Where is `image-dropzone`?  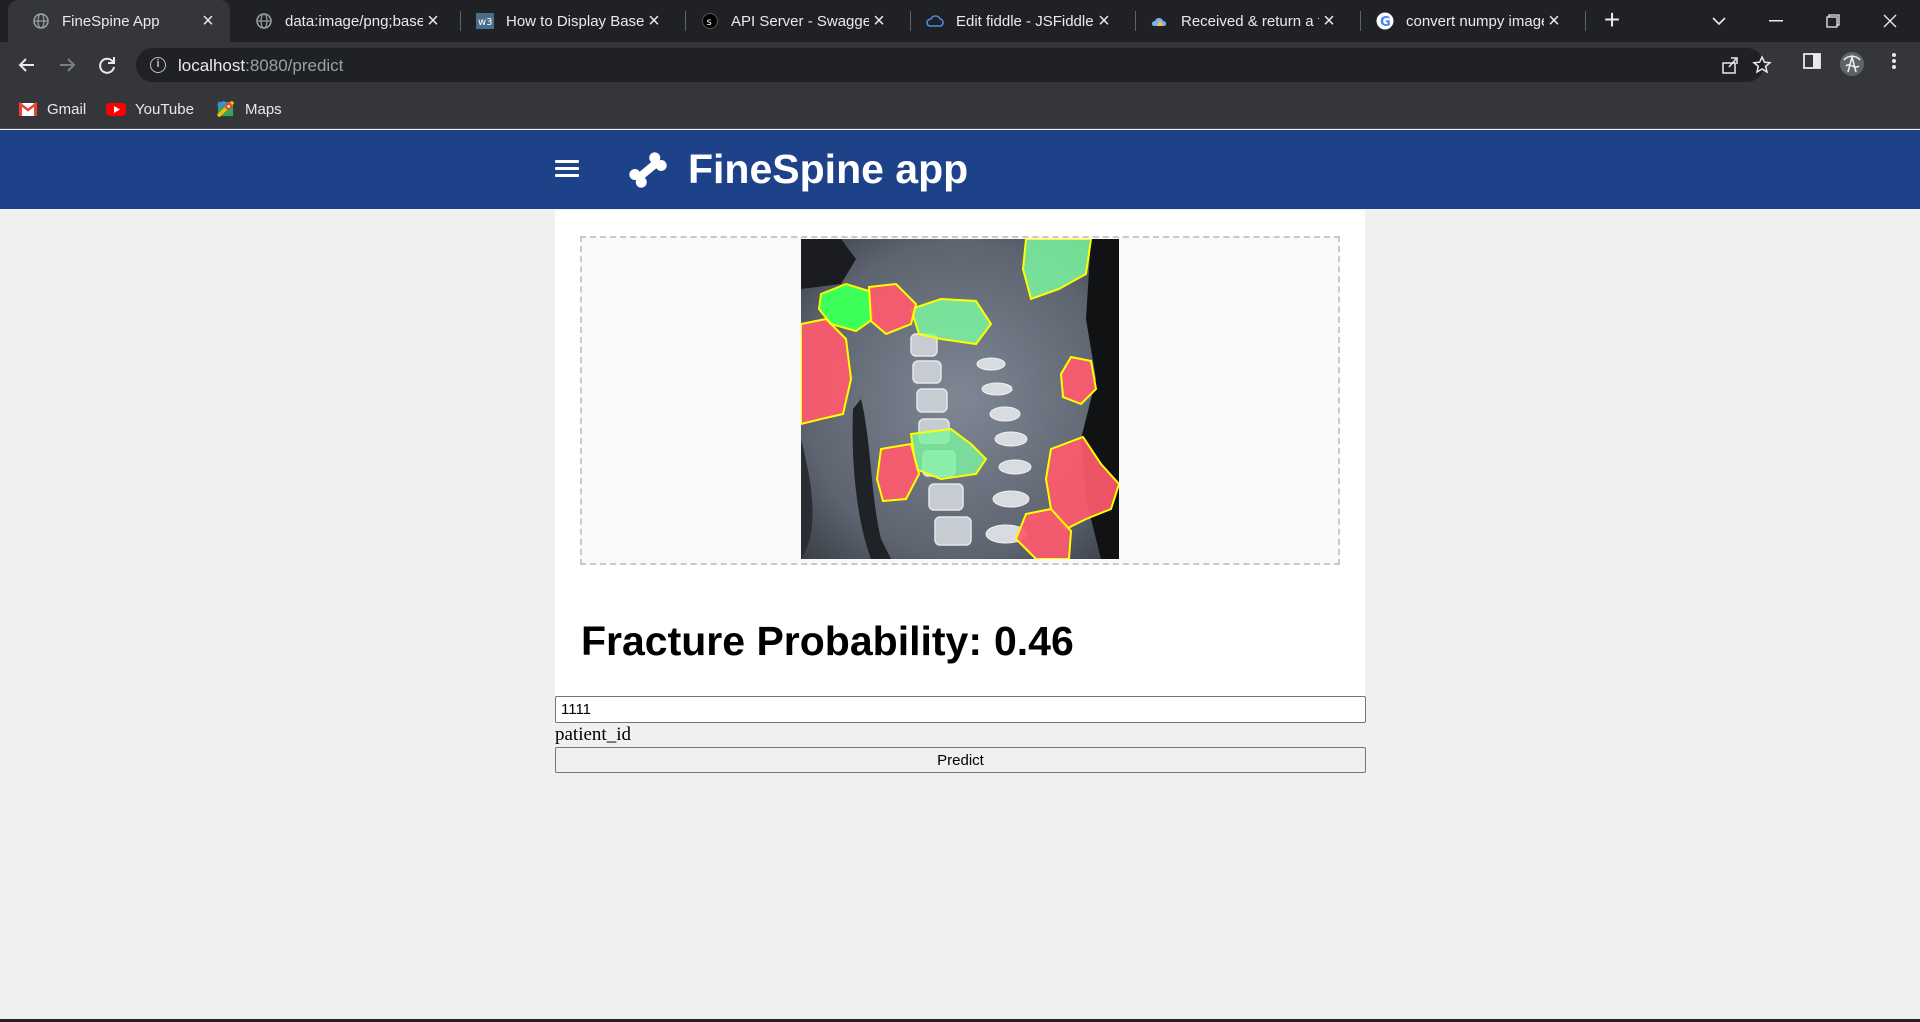 image-dropzone is located at coordinates (960, 400).